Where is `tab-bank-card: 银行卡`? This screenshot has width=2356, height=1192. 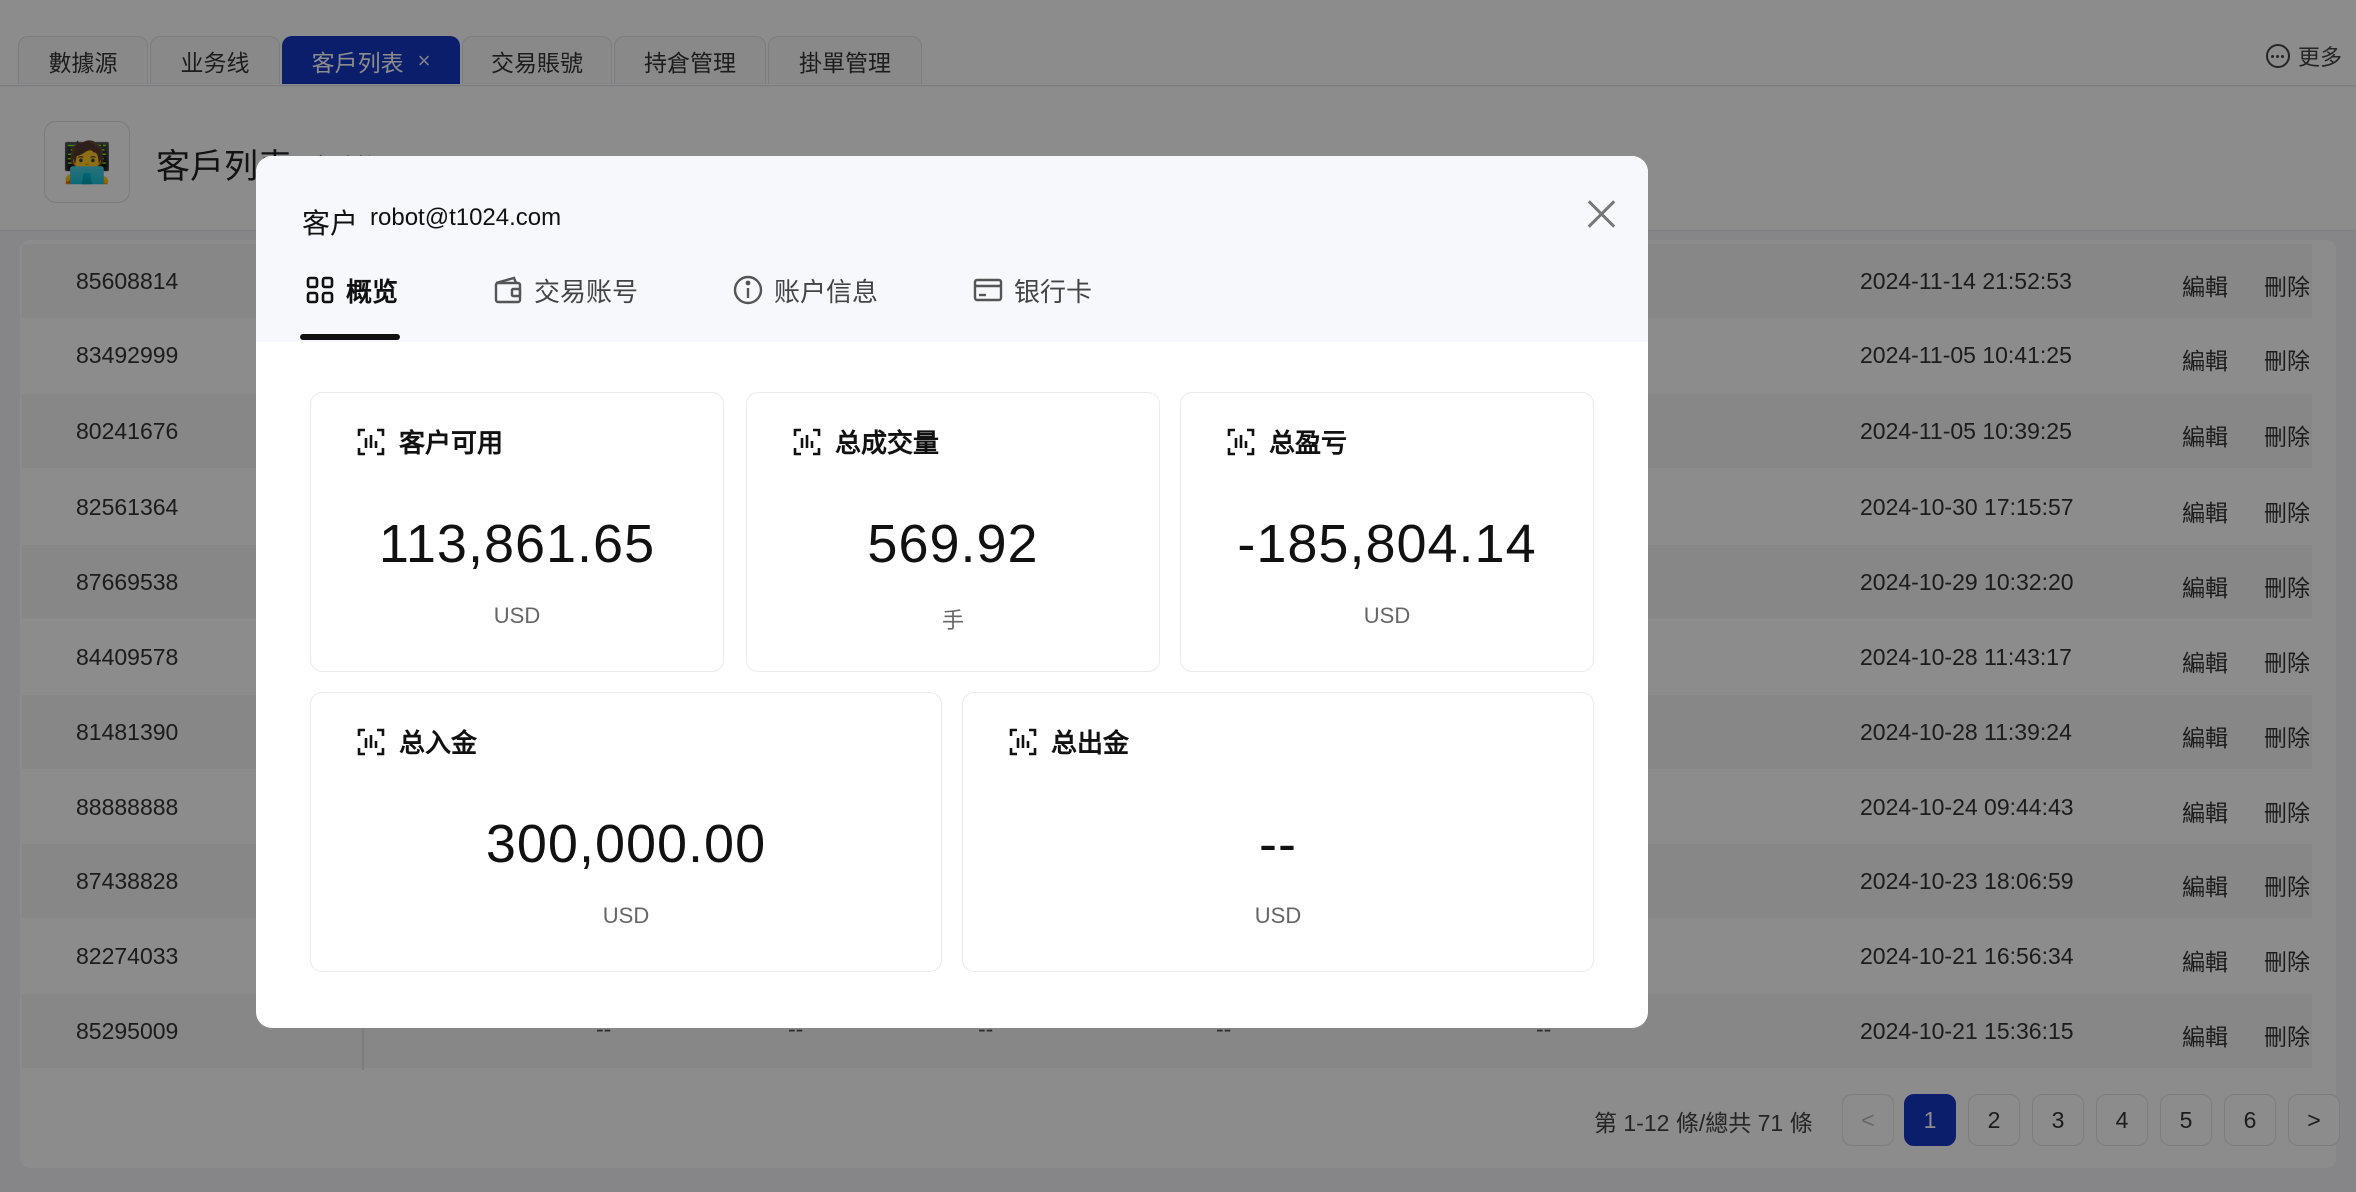 tab-bank-card: 银行卡 is located at coordinates (1032, 290).